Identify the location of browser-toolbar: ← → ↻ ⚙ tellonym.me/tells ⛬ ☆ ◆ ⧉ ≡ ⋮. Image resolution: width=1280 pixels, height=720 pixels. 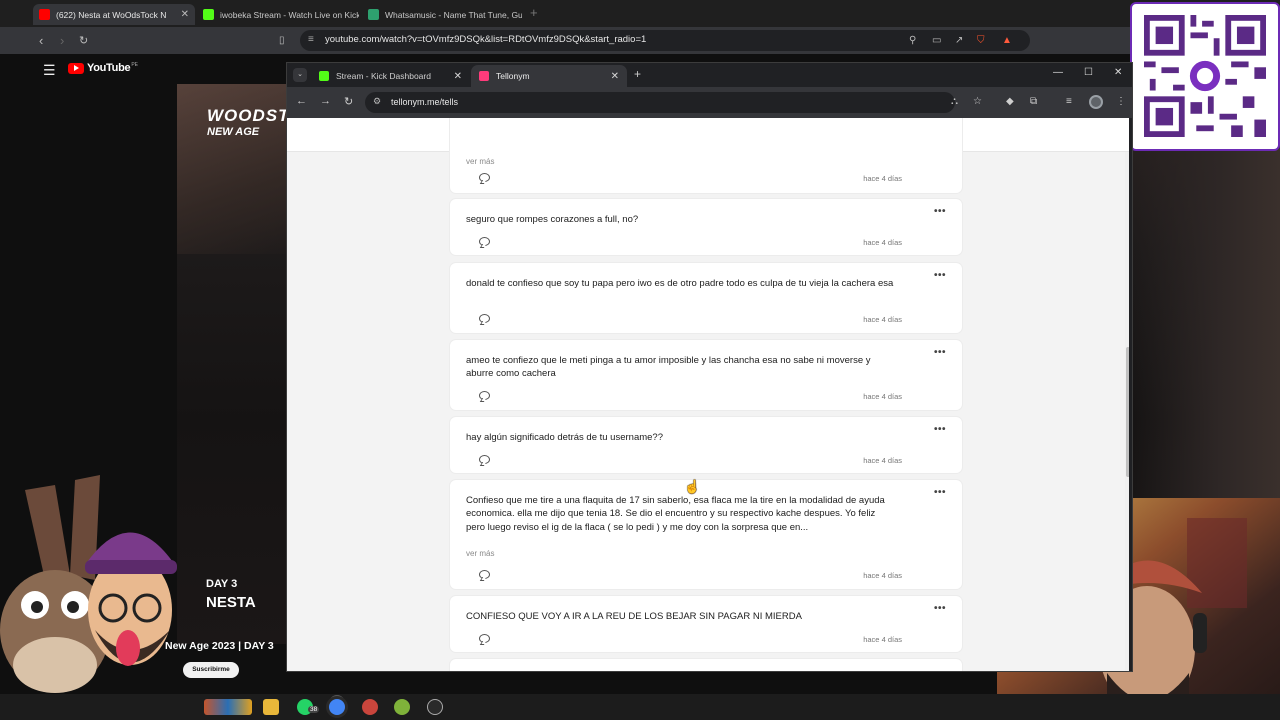
(709, 102).